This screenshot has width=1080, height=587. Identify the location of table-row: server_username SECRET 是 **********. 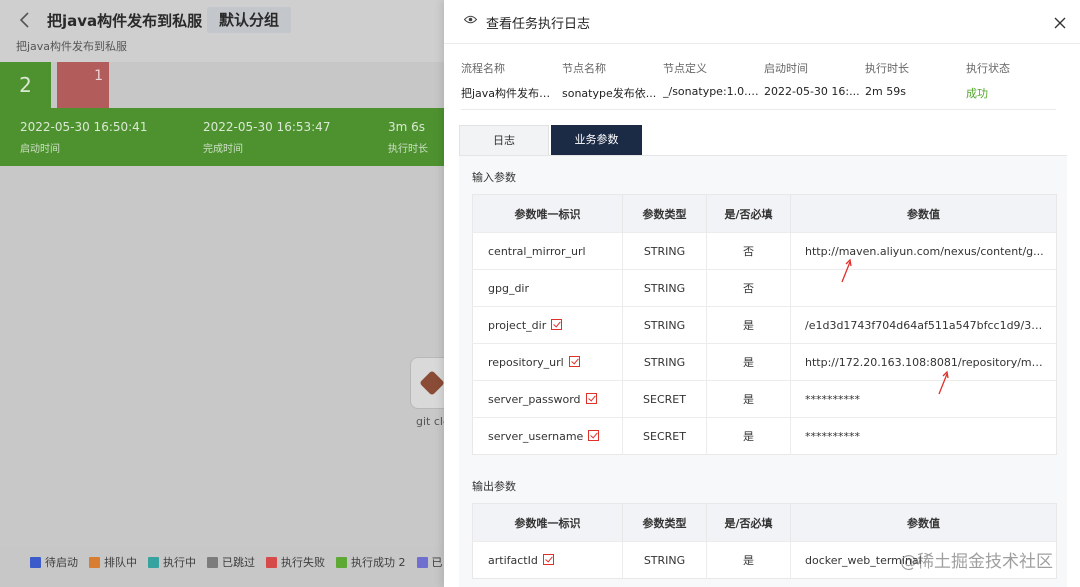
(764, 436).